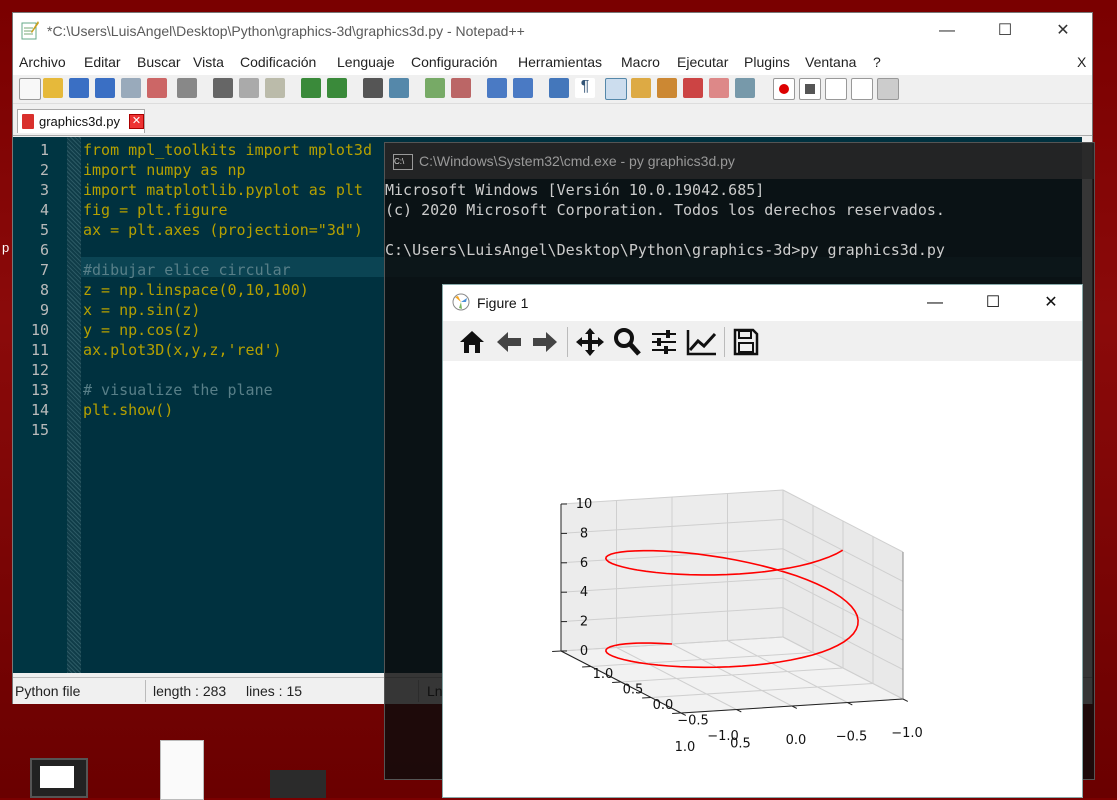 This screenshot has width=1117, height=800. What do you see at coordinates (311, 88) in the screenshot?
I see `undo-icon` at bounding box center [311, 88].